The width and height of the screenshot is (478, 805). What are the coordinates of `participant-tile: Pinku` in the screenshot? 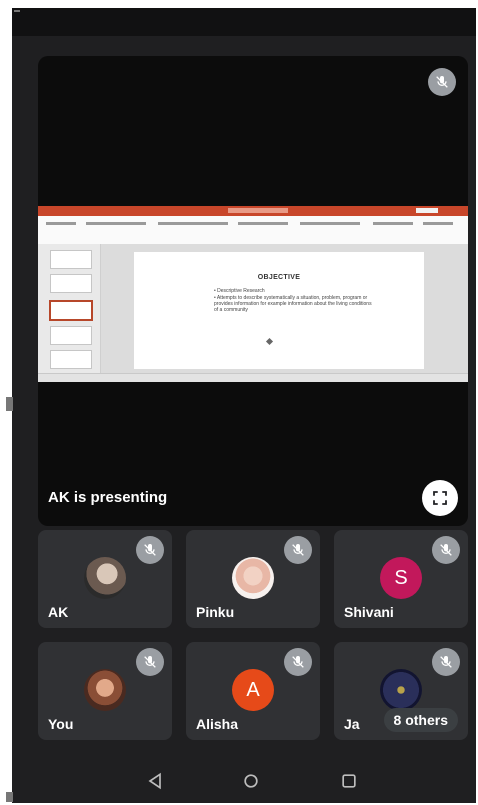 It's located at (253, 579).